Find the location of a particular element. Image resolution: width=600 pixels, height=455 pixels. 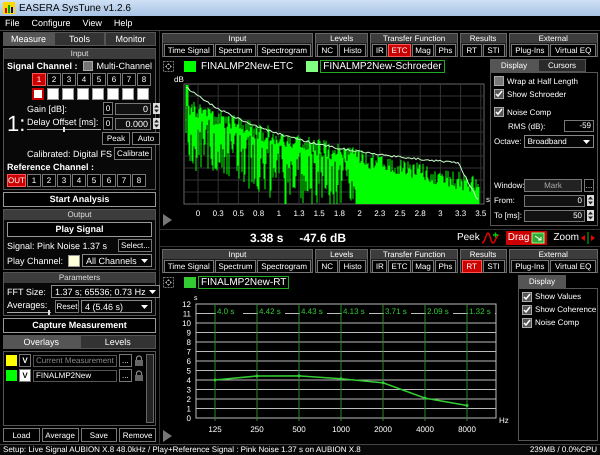

delay-field: 0.000 is located at coordinates (133, 124).